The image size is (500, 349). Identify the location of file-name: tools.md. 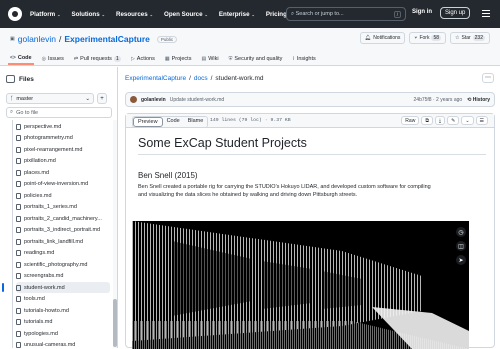
(34, 299).